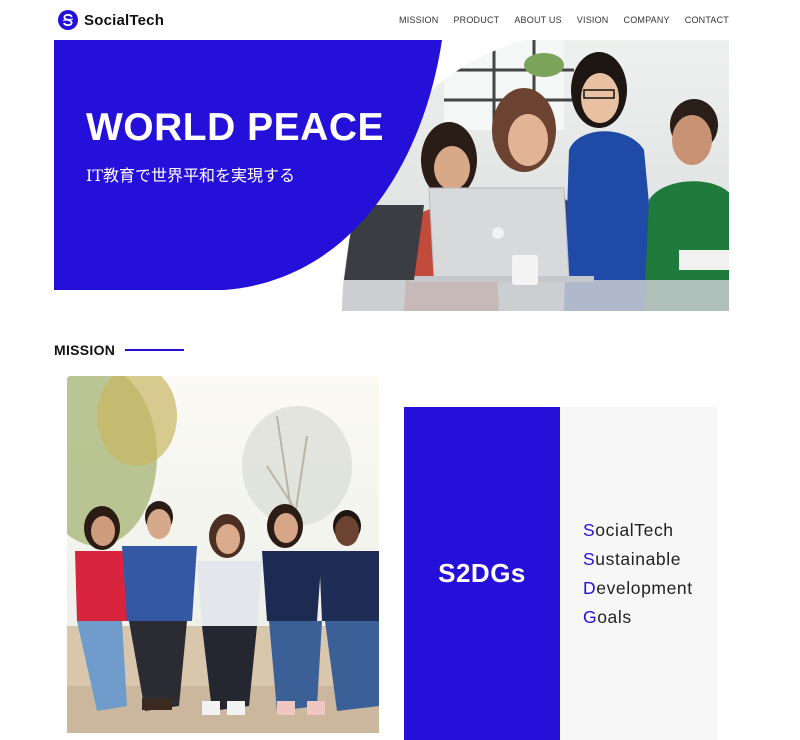 Image resolution: width=800 pixels, height=740 pixels. I want to click on mission-heading: MISSION, so click(119, 350).